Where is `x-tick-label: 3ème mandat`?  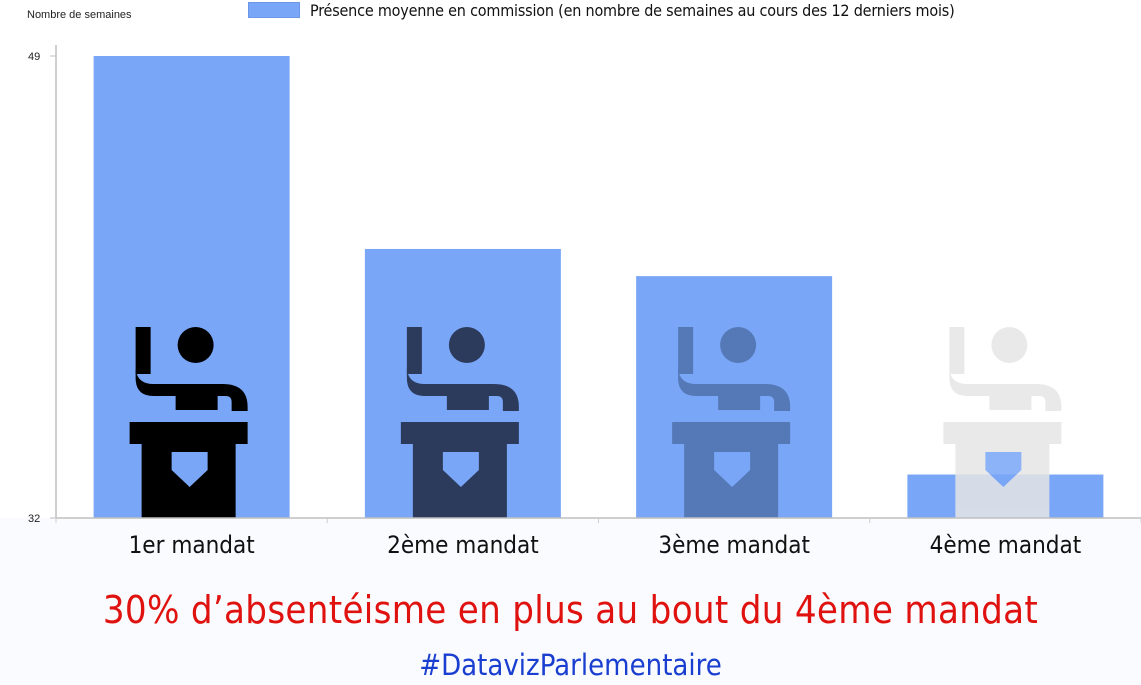 x-tick-label: 3ème mandat is located at coordinates (734, 545).